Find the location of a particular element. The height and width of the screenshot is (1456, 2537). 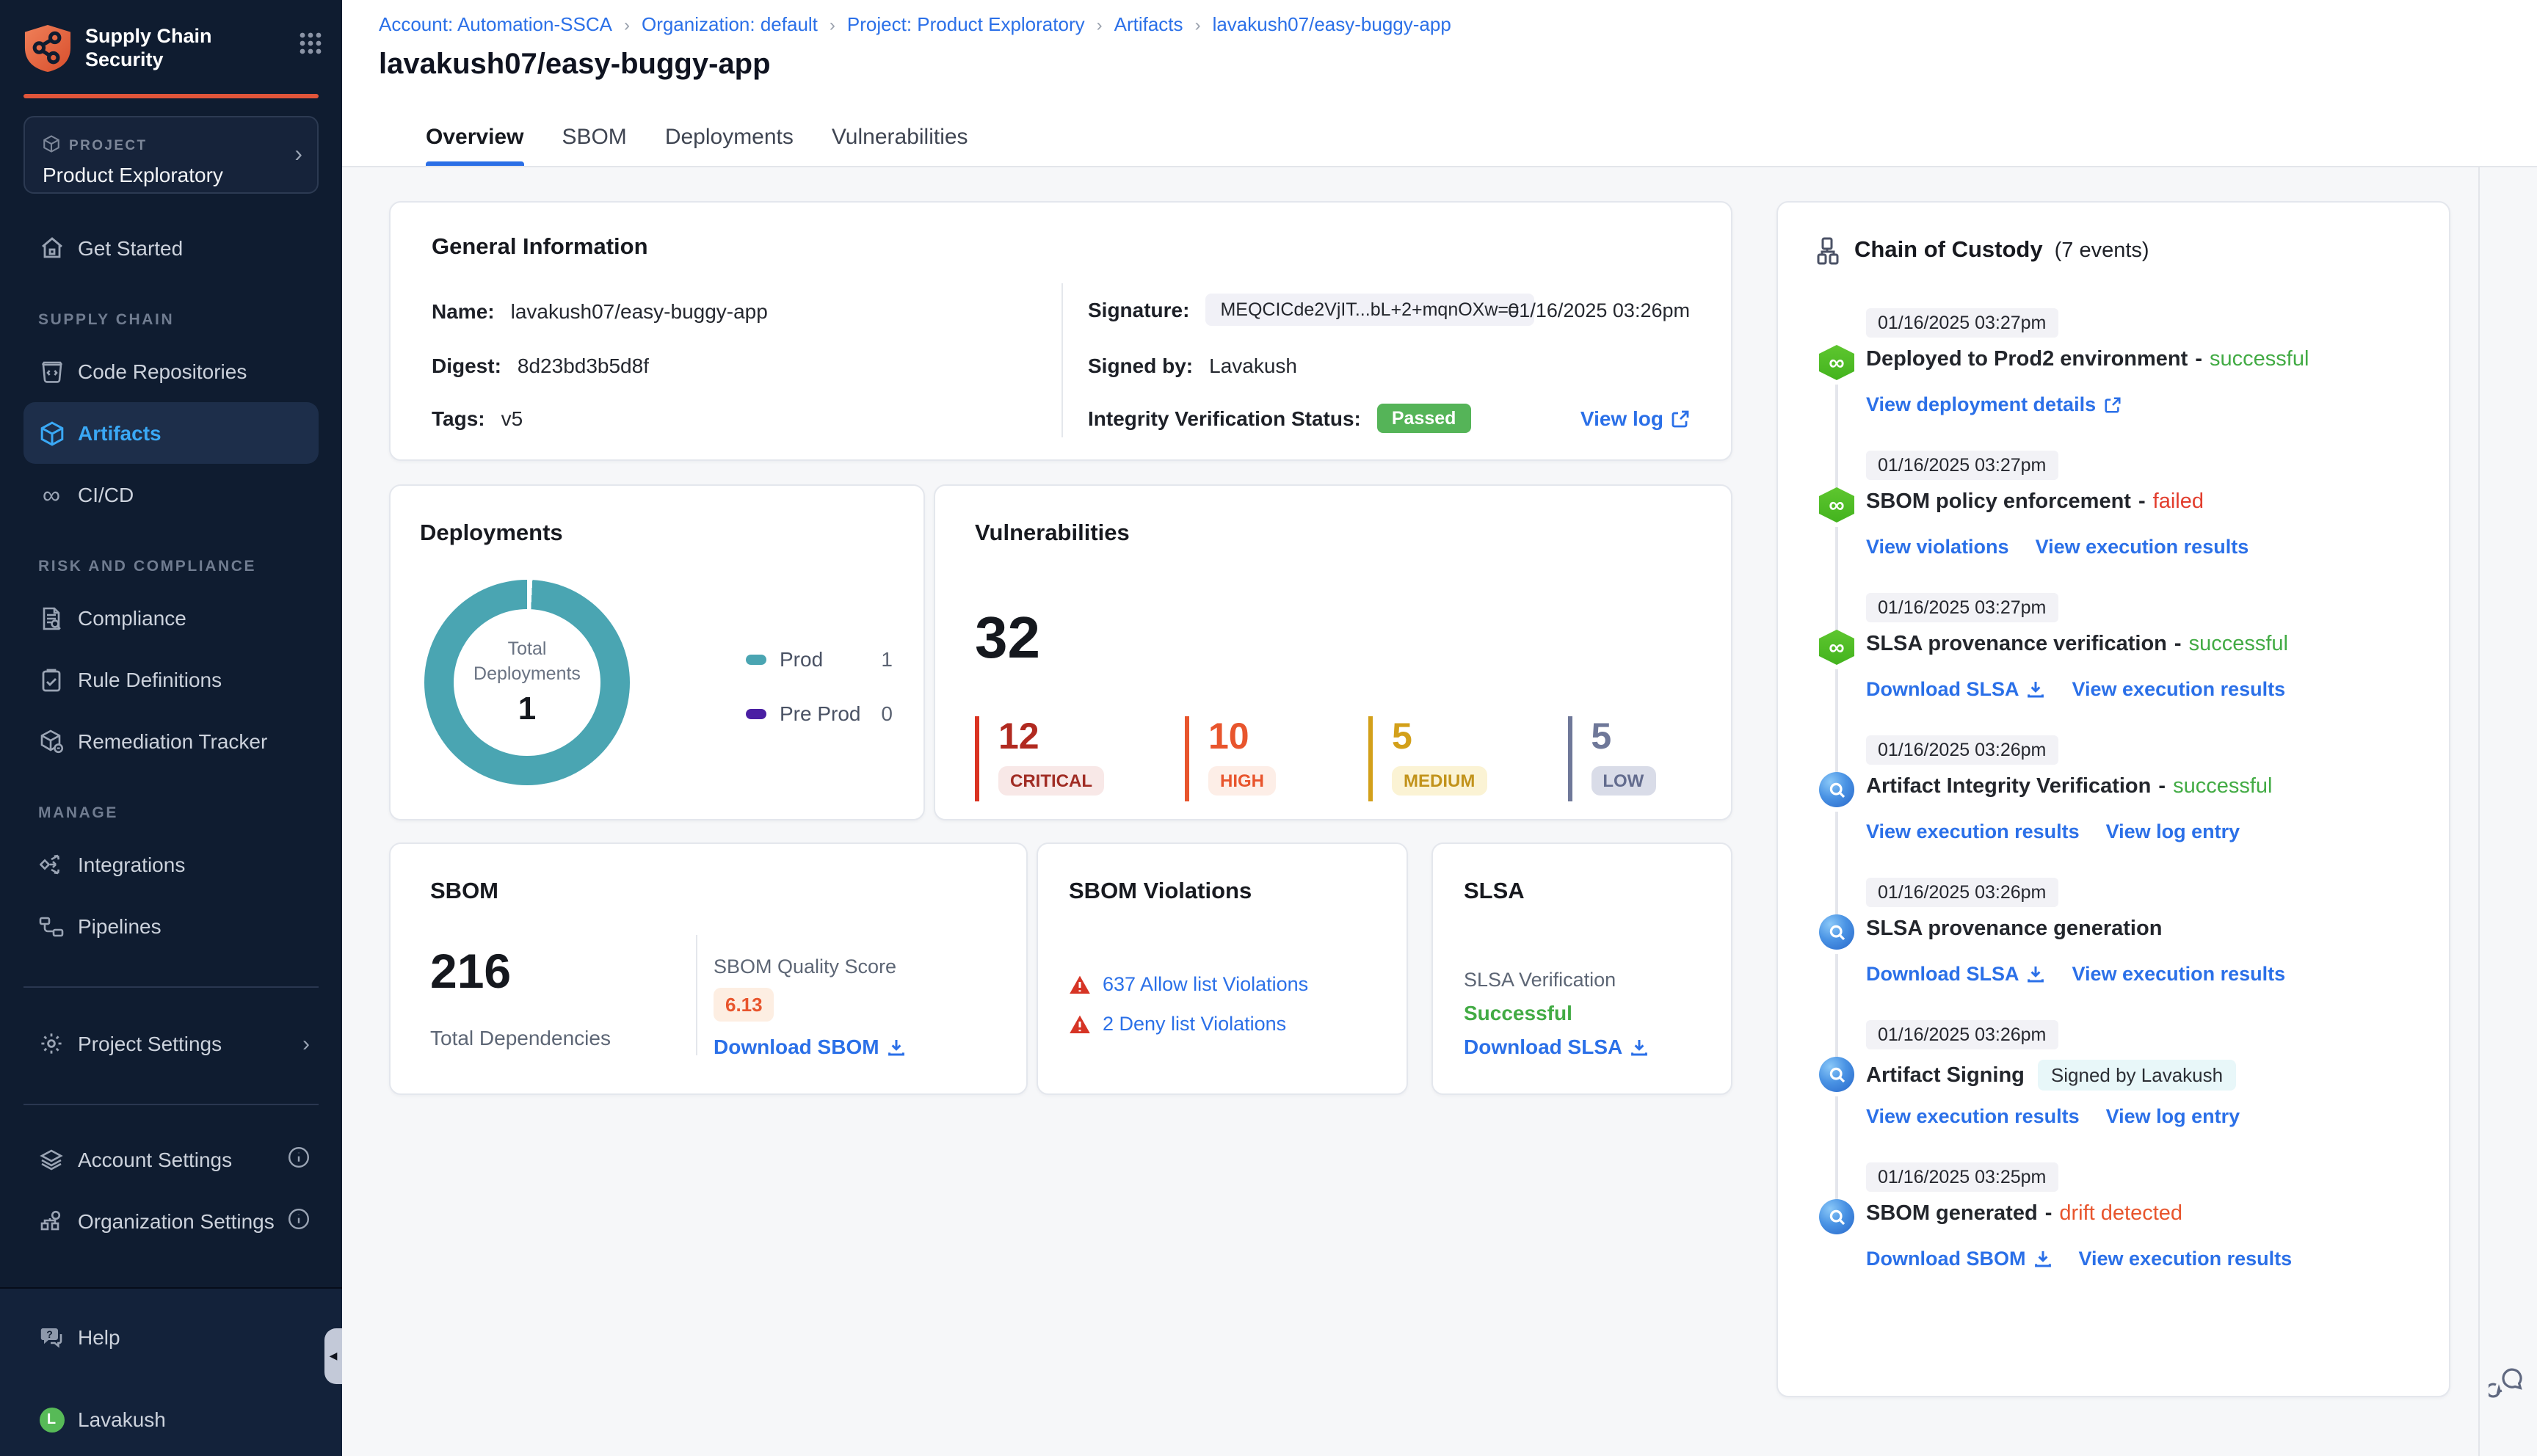

sidebar-item-integrations: Integrations is located at coordinates (171, 864).